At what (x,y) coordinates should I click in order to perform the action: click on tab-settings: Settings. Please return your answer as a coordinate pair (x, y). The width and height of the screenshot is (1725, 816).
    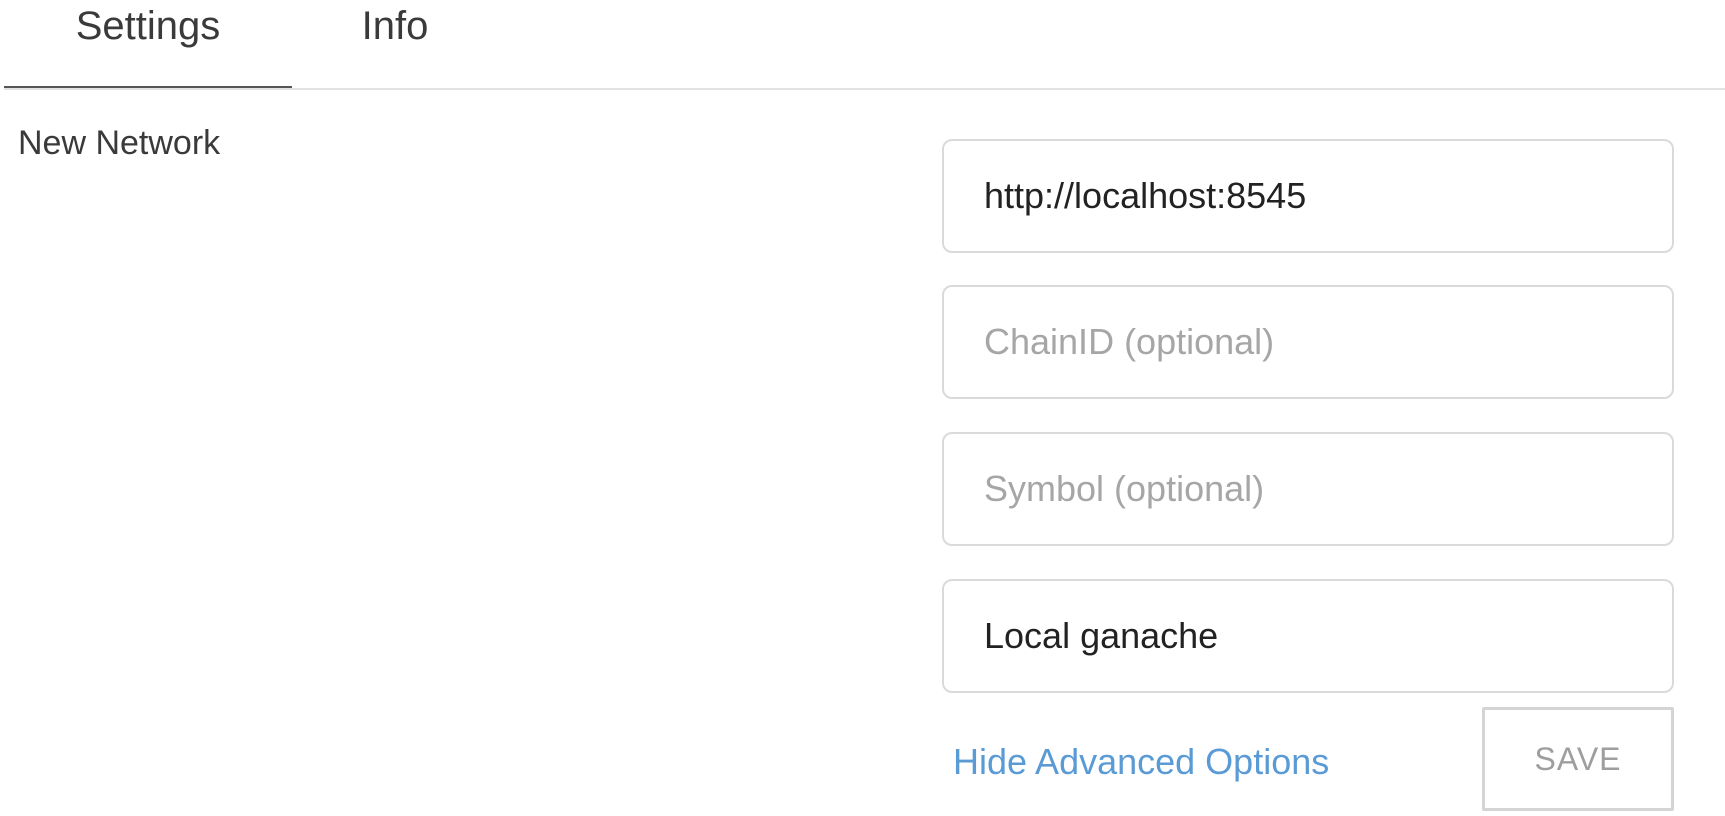
    Looking at the image, I should click on (148, 44).